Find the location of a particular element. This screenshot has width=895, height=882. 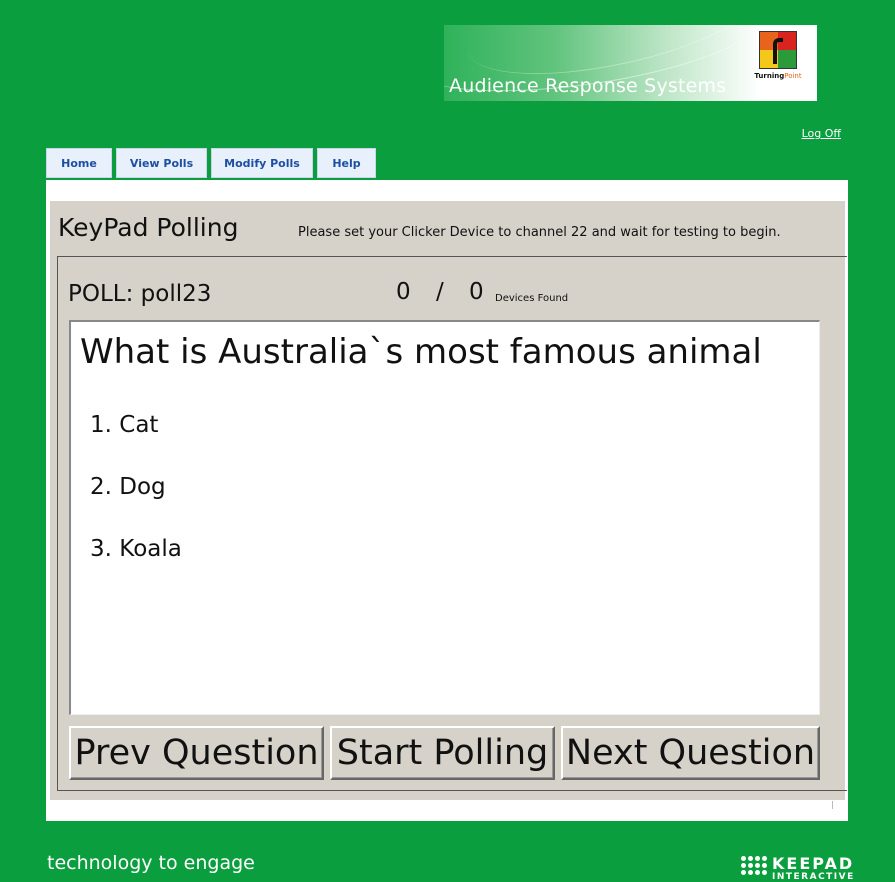

keepad-dots-icon is located at coordinates (754, 865).